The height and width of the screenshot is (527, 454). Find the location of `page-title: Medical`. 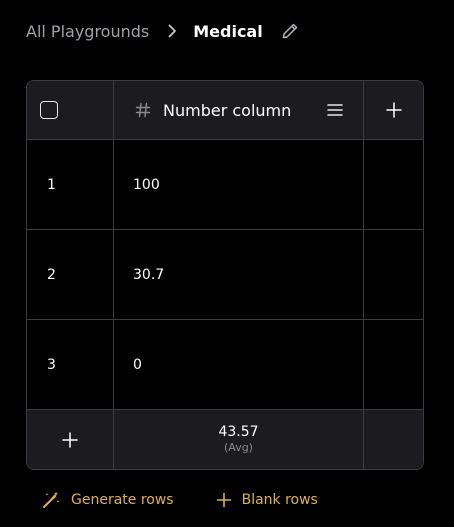

page-title: Medical is located at coordinates (228, 31).